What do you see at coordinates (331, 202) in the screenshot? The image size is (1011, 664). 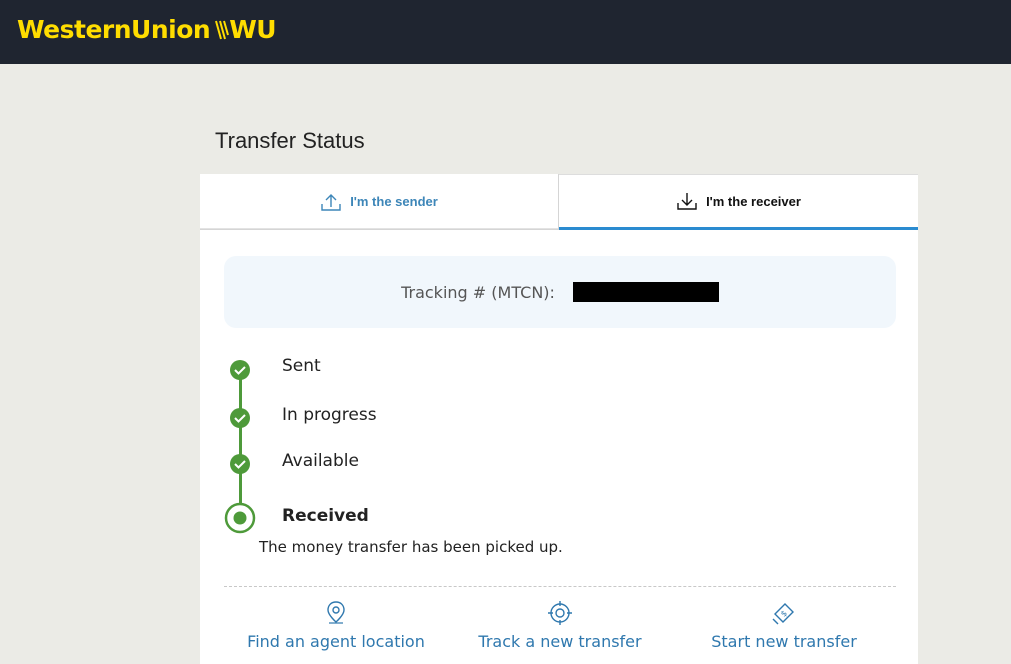 I see `upload-icon` at bounding box center [331, 202].